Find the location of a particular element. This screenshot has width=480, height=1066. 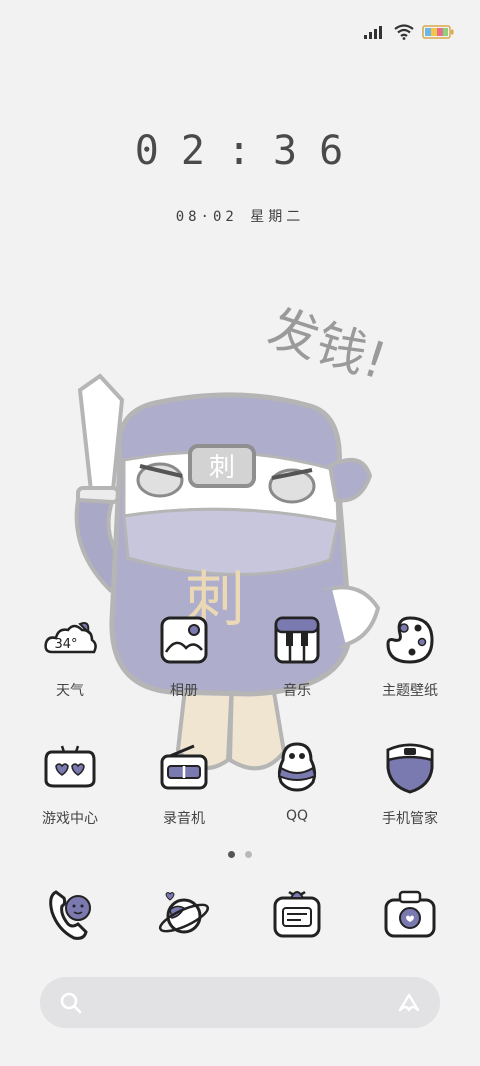

app-label: 音乐 is located at coordinates (297, 691).